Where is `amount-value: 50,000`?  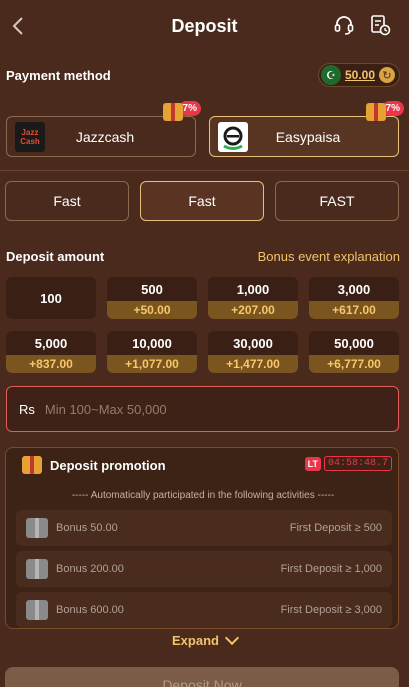
amount-value: 50,000 is located at coordinates (354, 343).